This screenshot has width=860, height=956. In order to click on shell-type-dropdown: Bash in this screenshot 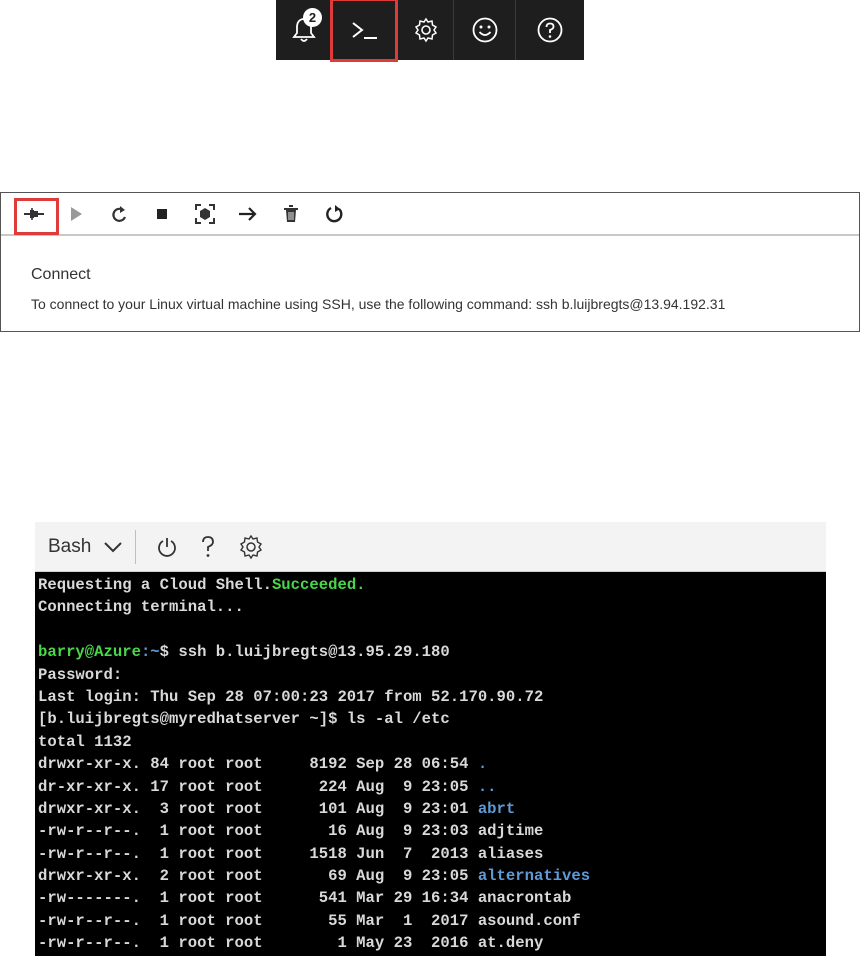, I will do `click(92, 546)`.